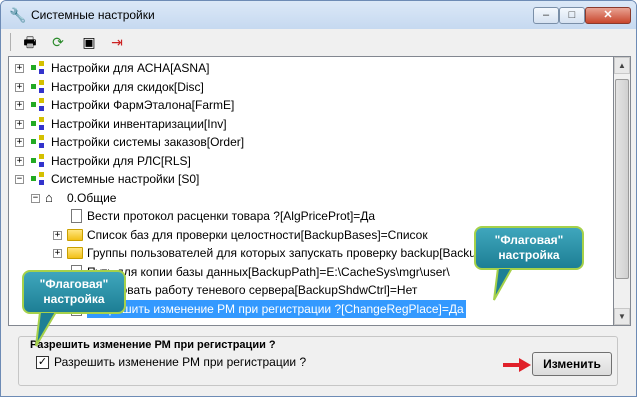  I want to click on close-button: ✕, so click(608, 15).